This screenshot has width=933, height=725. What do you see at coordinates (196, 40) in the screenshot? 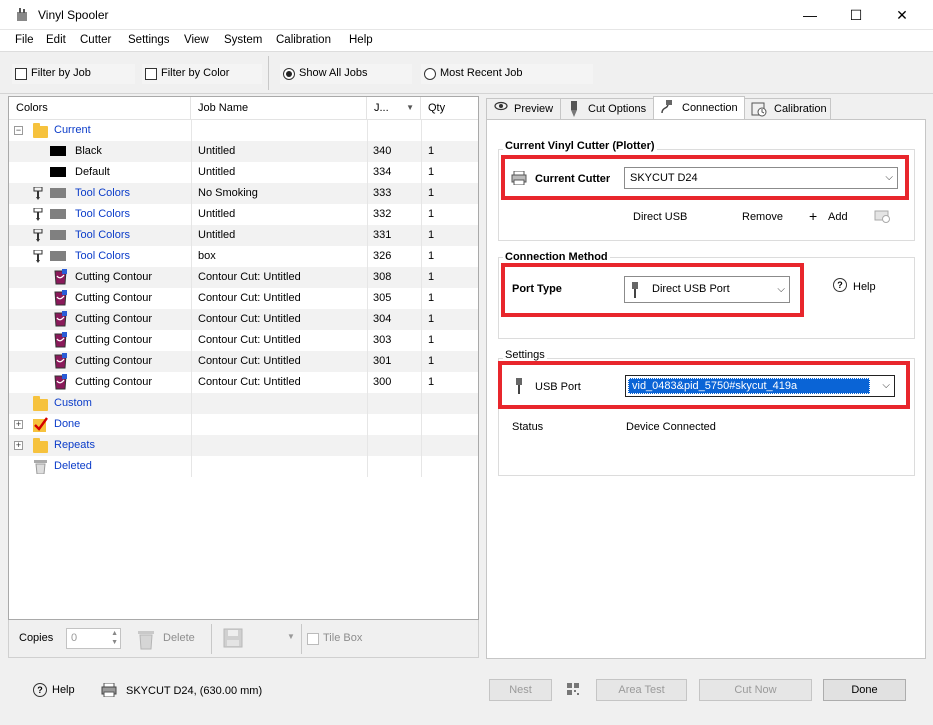
I see `menu-view: View` at bounding box center [196, 40].